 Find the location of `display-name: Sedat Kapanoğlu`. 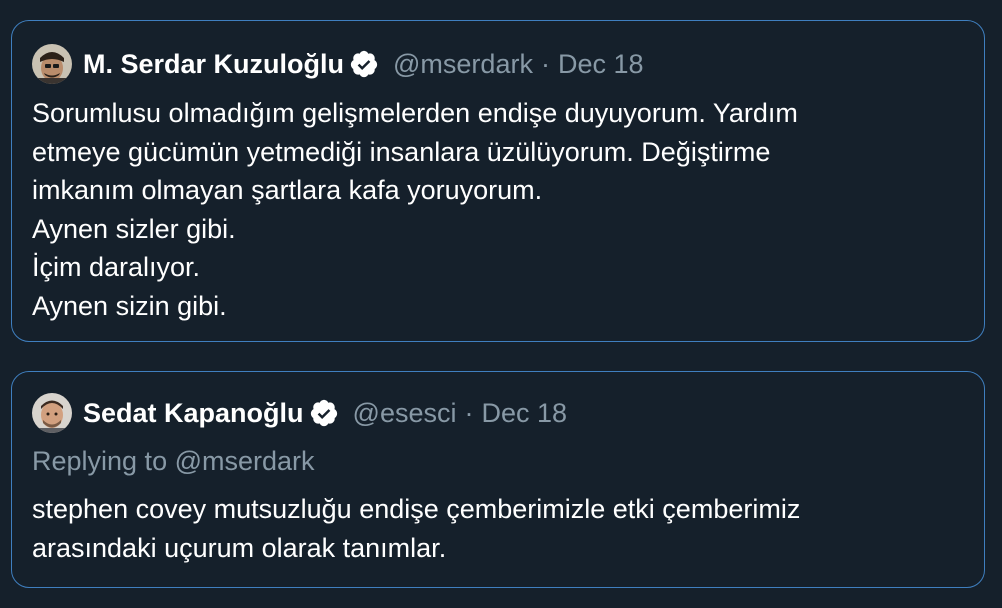

display-name: Sedat Kapanoğlu is located at coordinates (193, 413).